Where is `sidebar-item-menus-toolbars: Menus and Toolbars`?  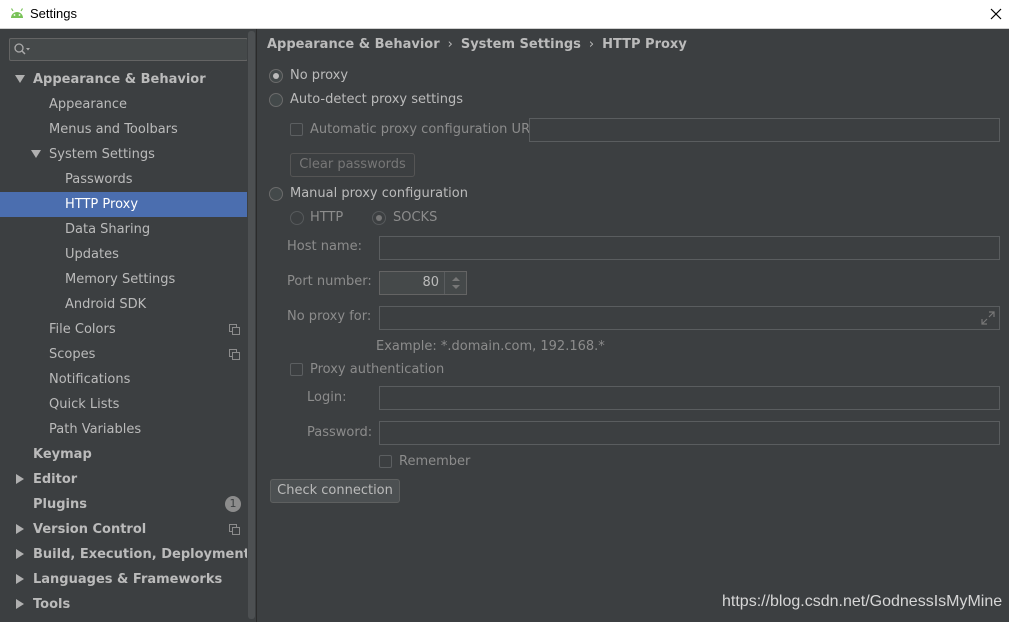 sidebar-item-menus-toolbars: Menus and Toolbars is located at coordinates (123, 129).